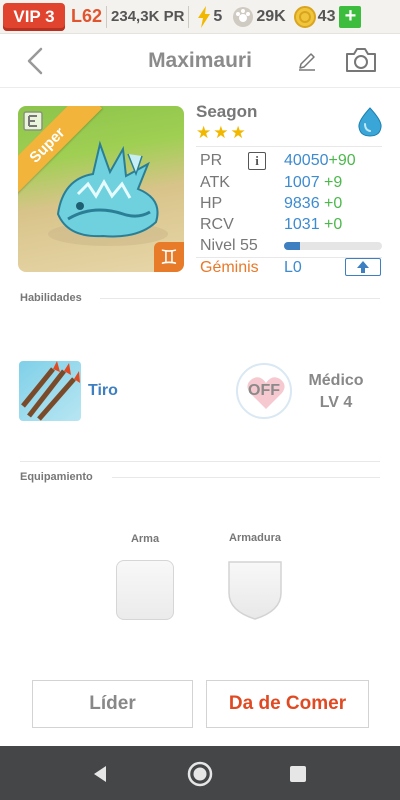 Image resolution: width=400 pixels, height=800 pixels. Describe the element at coordinates (112, 704) in the screenshot. I see `set-leader-button: Líder` at that location.